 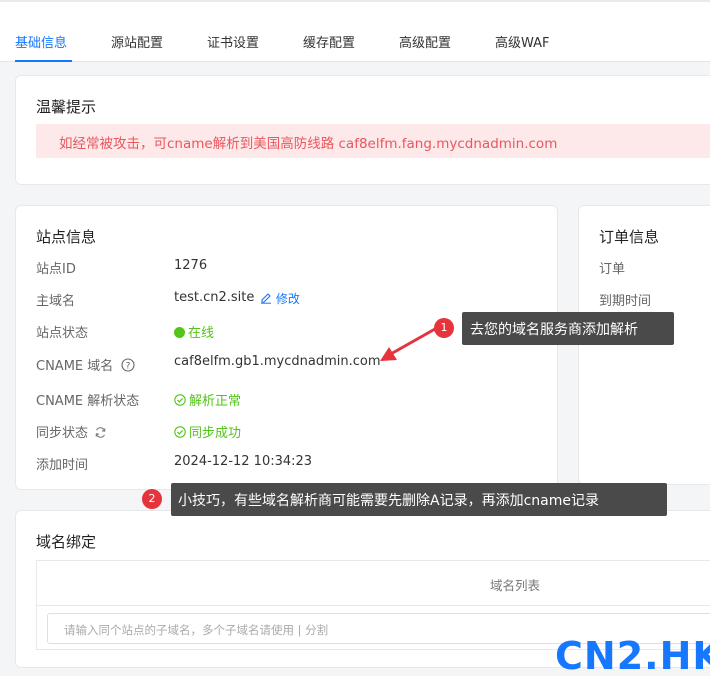 I want to click on tab-advanced-config: 高级配置, so click(x=425, y=41).